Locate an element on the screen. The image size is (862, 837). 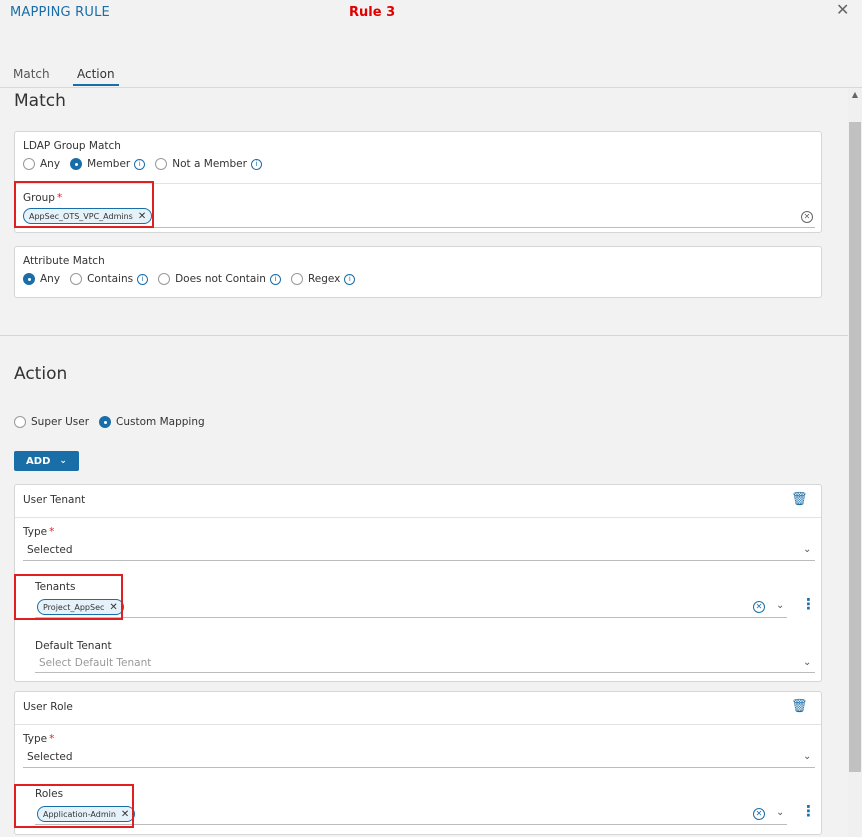
ldap-option-not-member: Not a Member i is located at coordinates (208, 164).